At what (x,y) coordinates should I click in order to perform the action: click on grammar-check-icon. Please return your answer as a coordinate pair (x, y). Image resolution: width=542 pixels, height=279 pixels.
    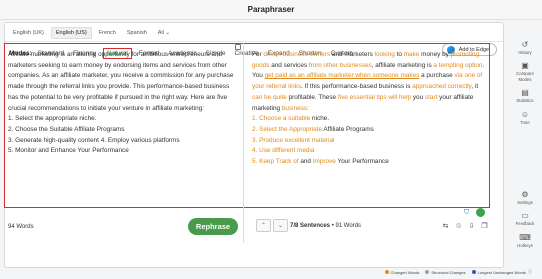
    Looking at the image, I should click on (480, 212).